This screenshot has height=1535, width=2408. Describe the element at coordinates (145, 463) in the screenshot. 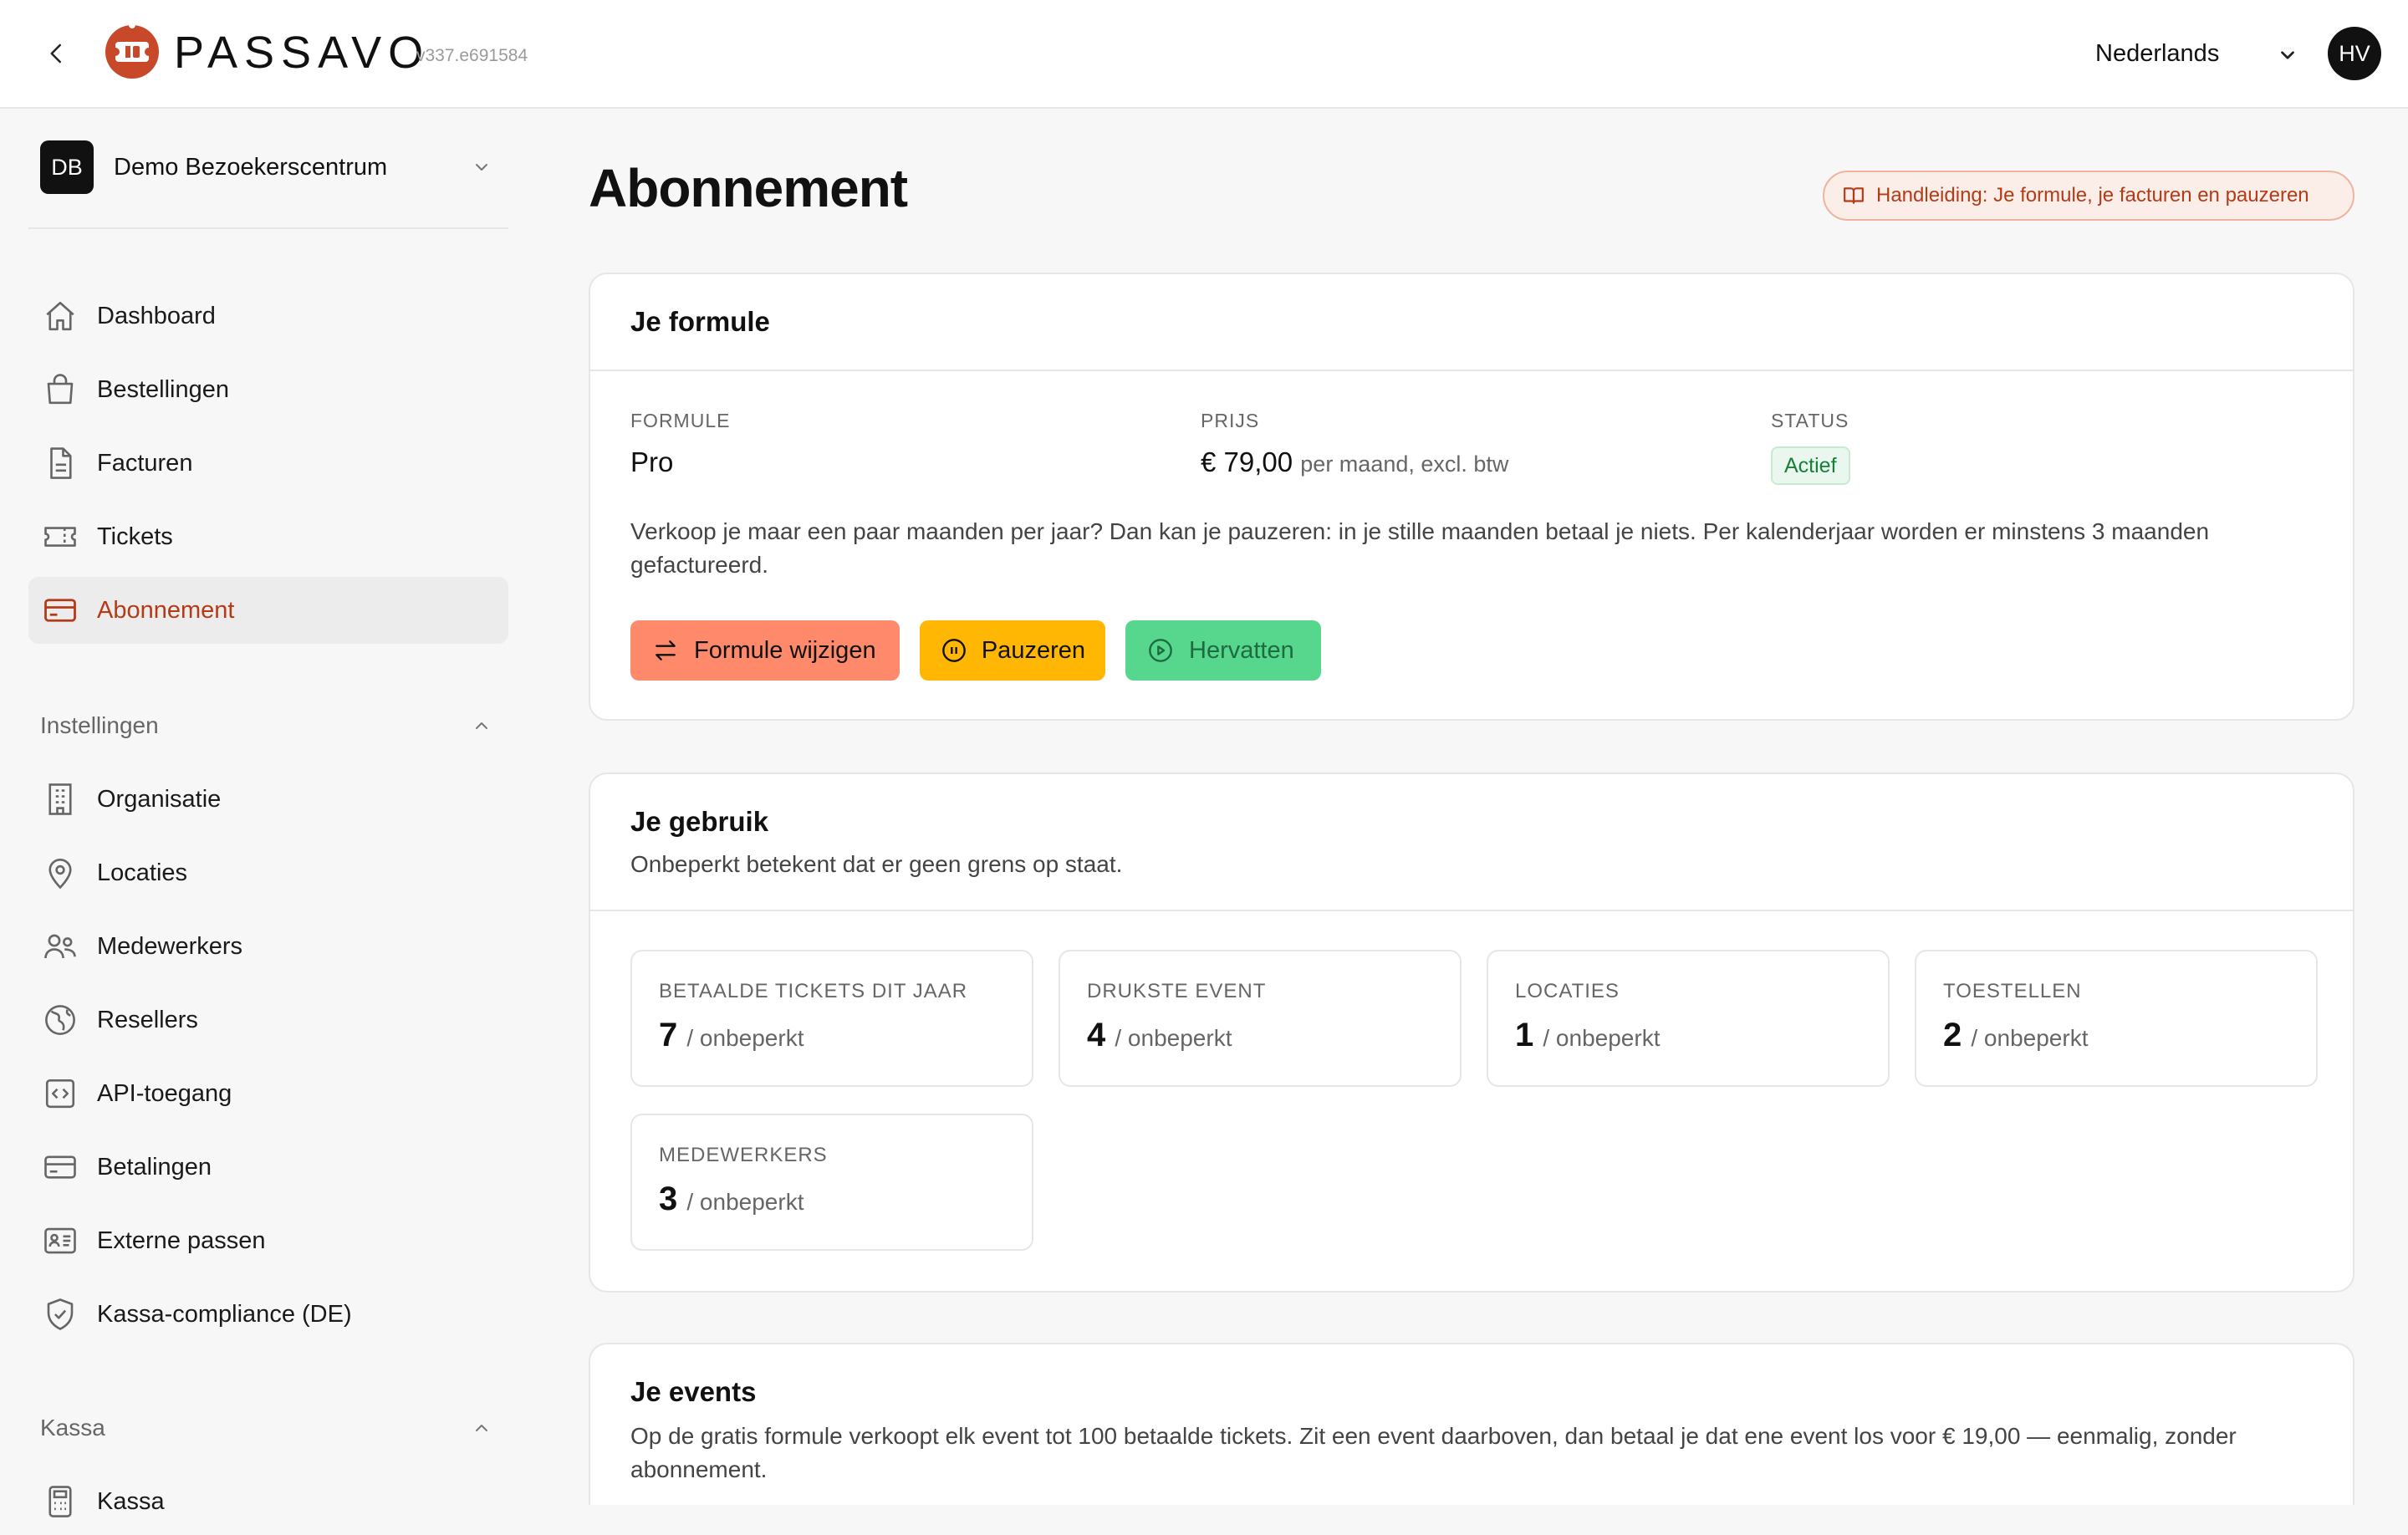

I see `sidebar-item-label: Facturen` at that location.